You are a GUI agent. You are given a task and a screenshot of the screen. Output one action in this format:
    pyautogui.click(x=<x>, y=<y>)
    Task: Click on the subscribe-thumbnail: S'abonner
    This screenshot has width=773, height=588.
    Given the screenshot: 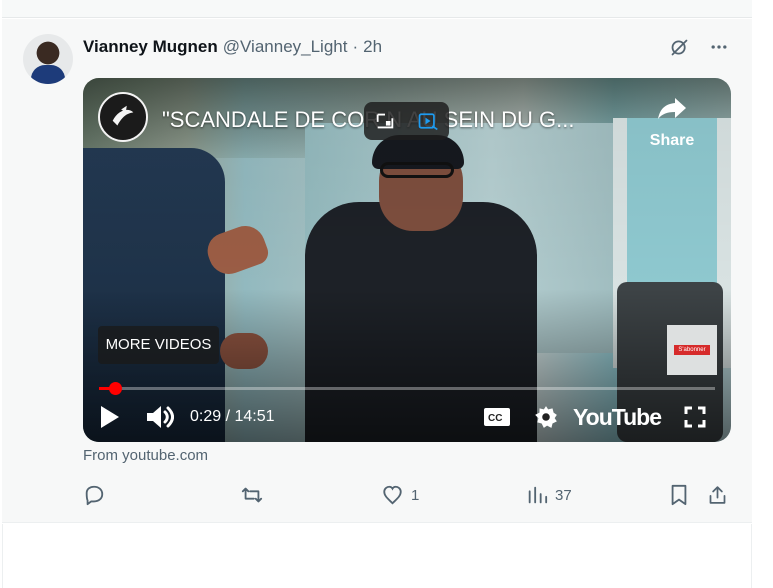 What is the action you would take?
    pyautogui.click(x=692, y=350)
    